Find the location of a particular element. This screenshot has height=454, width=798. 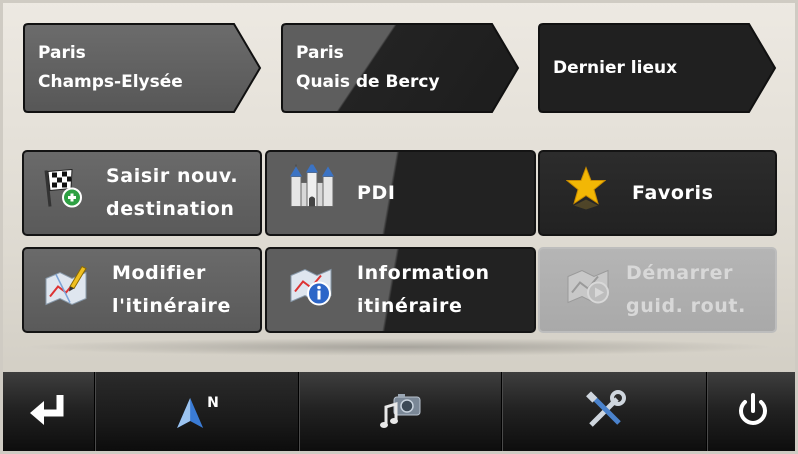

new-destination-line2: destination is located at coordinates (170, 209).